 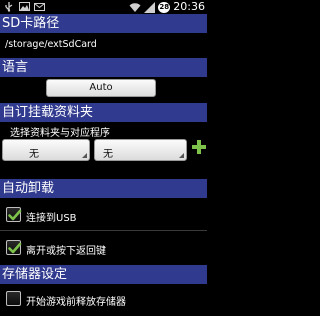 What do you see at coordinates (60, 133) in the screenshot?
I see `custom-mount-subtitle: 选择资料夹与对应程序` at bounding box center [60, 133].